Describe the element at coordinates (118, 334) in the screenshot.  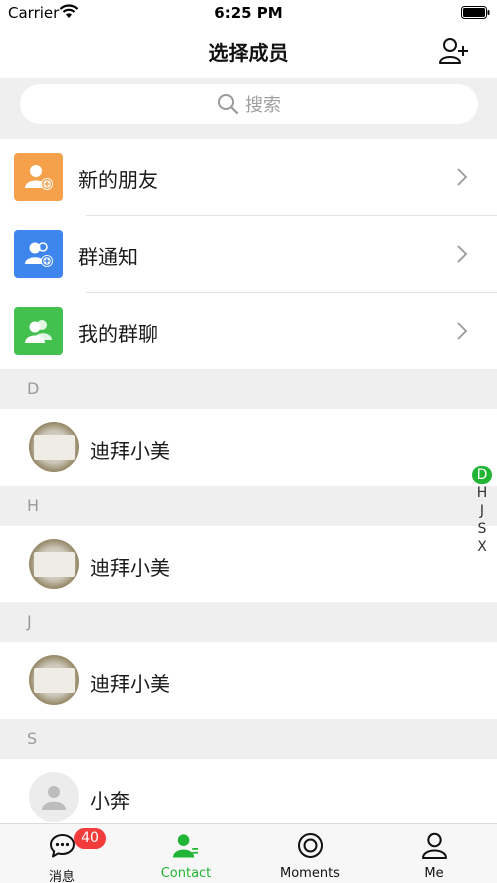
I see `entry-label: 我的群聊` at that location.